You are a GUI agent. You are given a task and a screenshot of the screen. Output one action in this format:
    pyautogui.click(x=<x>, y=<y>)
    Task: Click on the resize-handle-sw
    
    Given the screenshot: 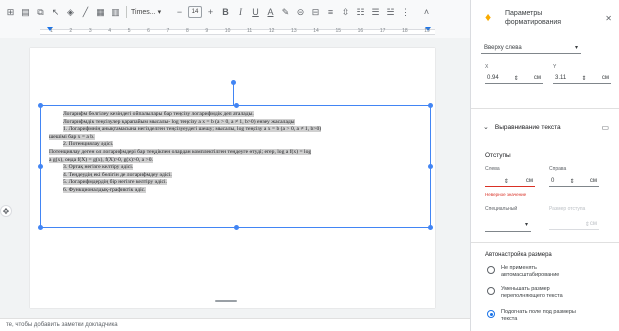 What is the action you would take?
    pyautogui.click(x=40, y=227)
    